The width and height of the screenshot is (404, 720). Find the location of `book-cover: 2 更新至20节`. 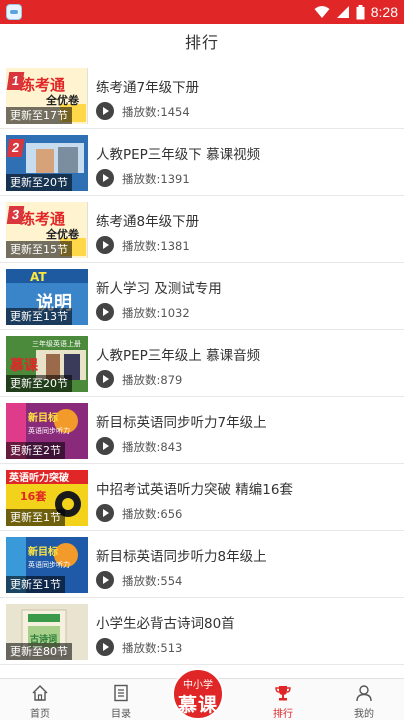

book-cover: 2 更新至20节 is located at coordinates (47, 163).